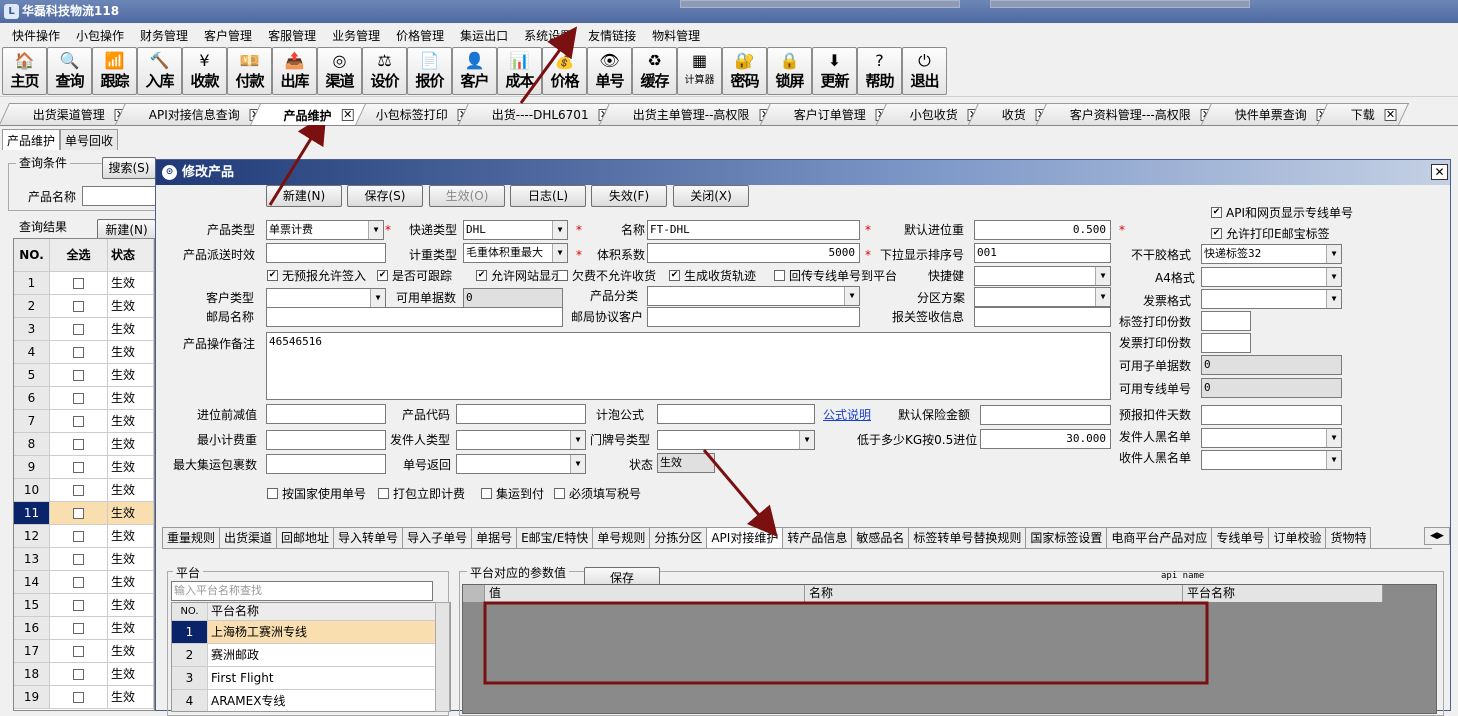 This screenshot has height=716, width=1458. Describe the element at coordinates (347, 114) in the screenshot. I see `close-icon: ✕` at that location.